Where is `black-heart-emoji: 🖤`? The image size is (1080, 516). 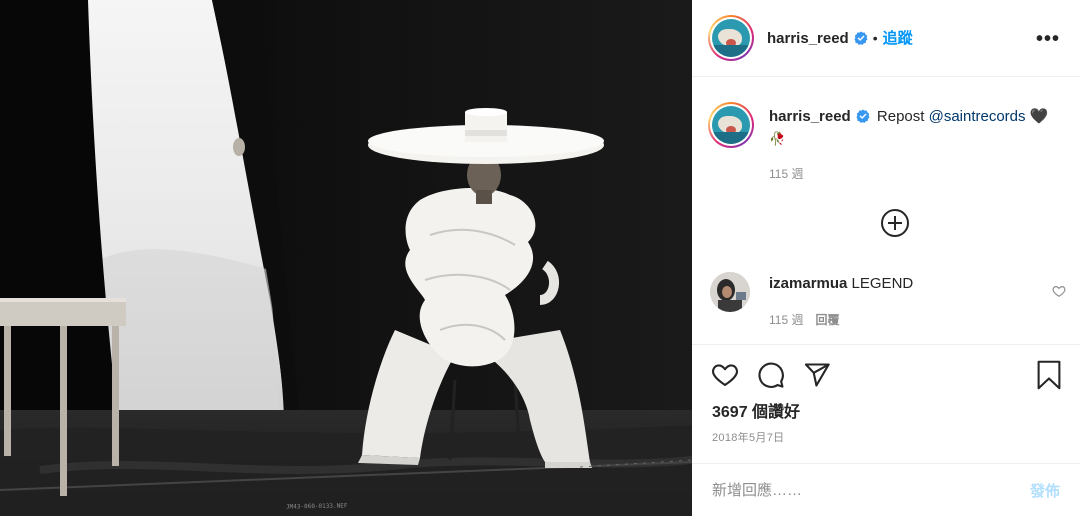 black-heart-emoji: 🖤 is located at coordinates (1039, 116).